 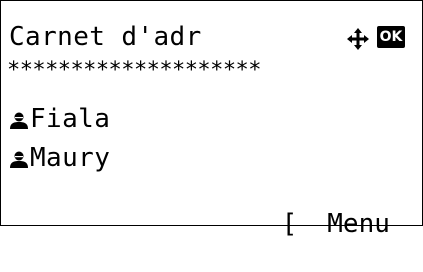 I want to click on list-item-label: Maury, so click(x=70, y=158).